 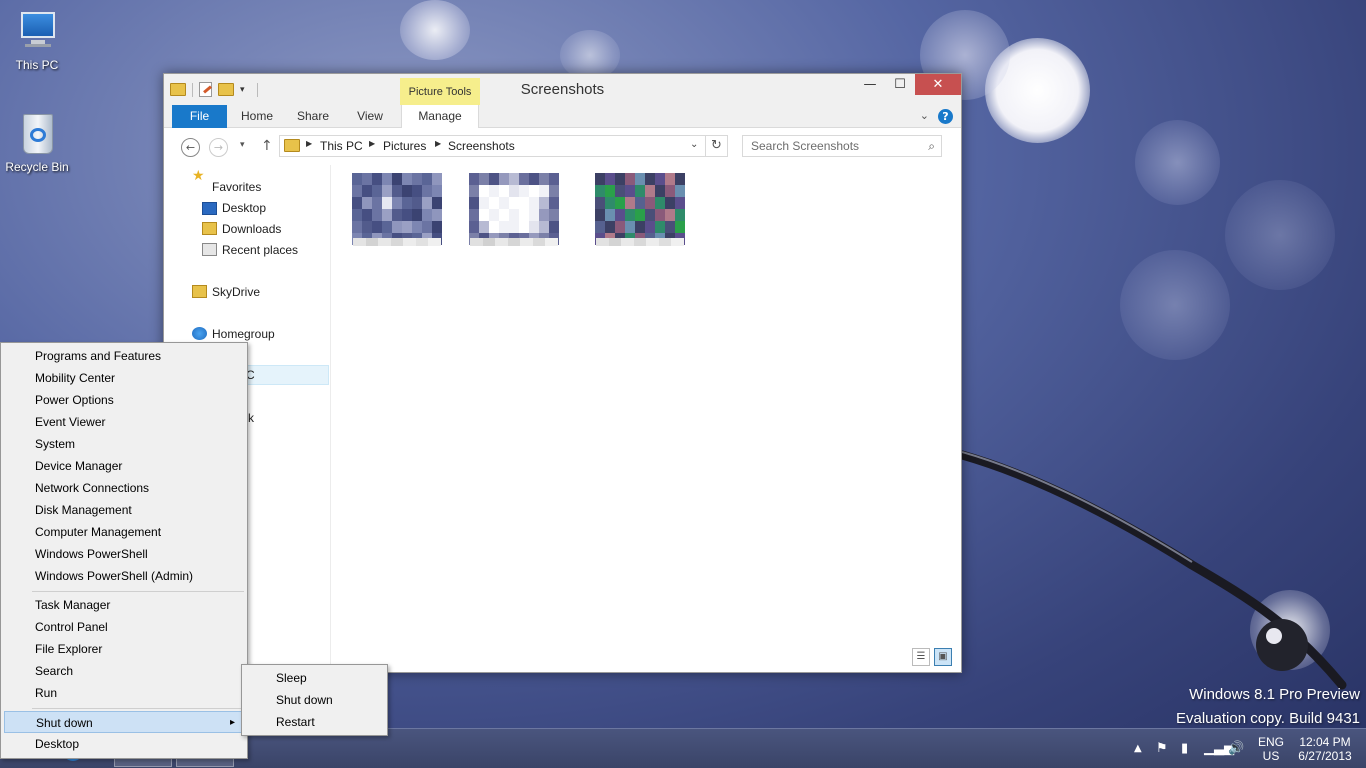 What do you see at coordinates (1138, 748) in the screenshot?
I see `show-hidden-icons-icon: ▲` at bounding box center [1138, 748].